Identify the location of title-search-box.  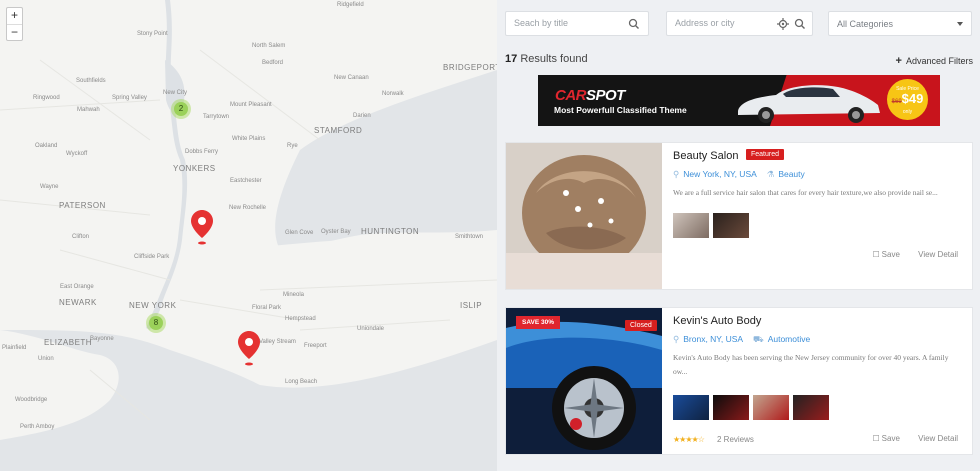
(577, 23).